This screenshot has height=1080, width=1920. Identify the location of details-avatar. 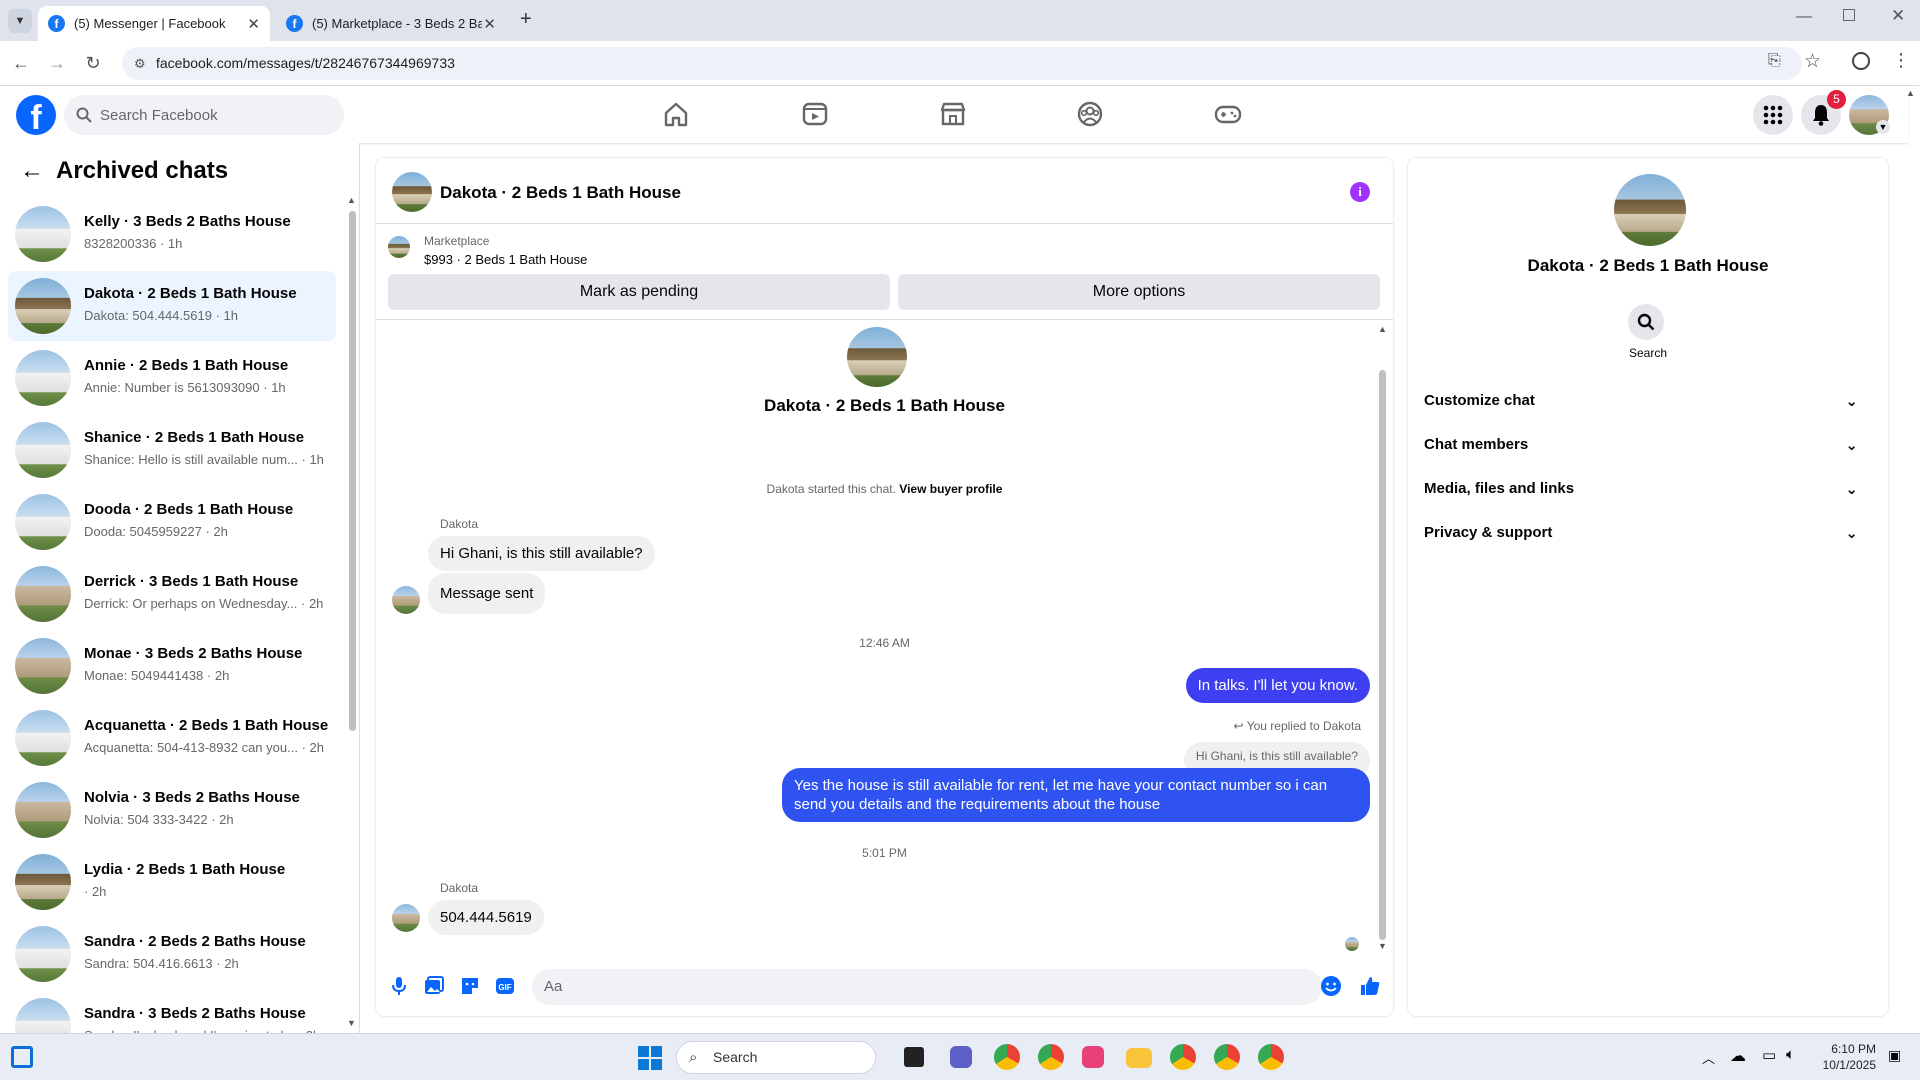
(1650, 210).